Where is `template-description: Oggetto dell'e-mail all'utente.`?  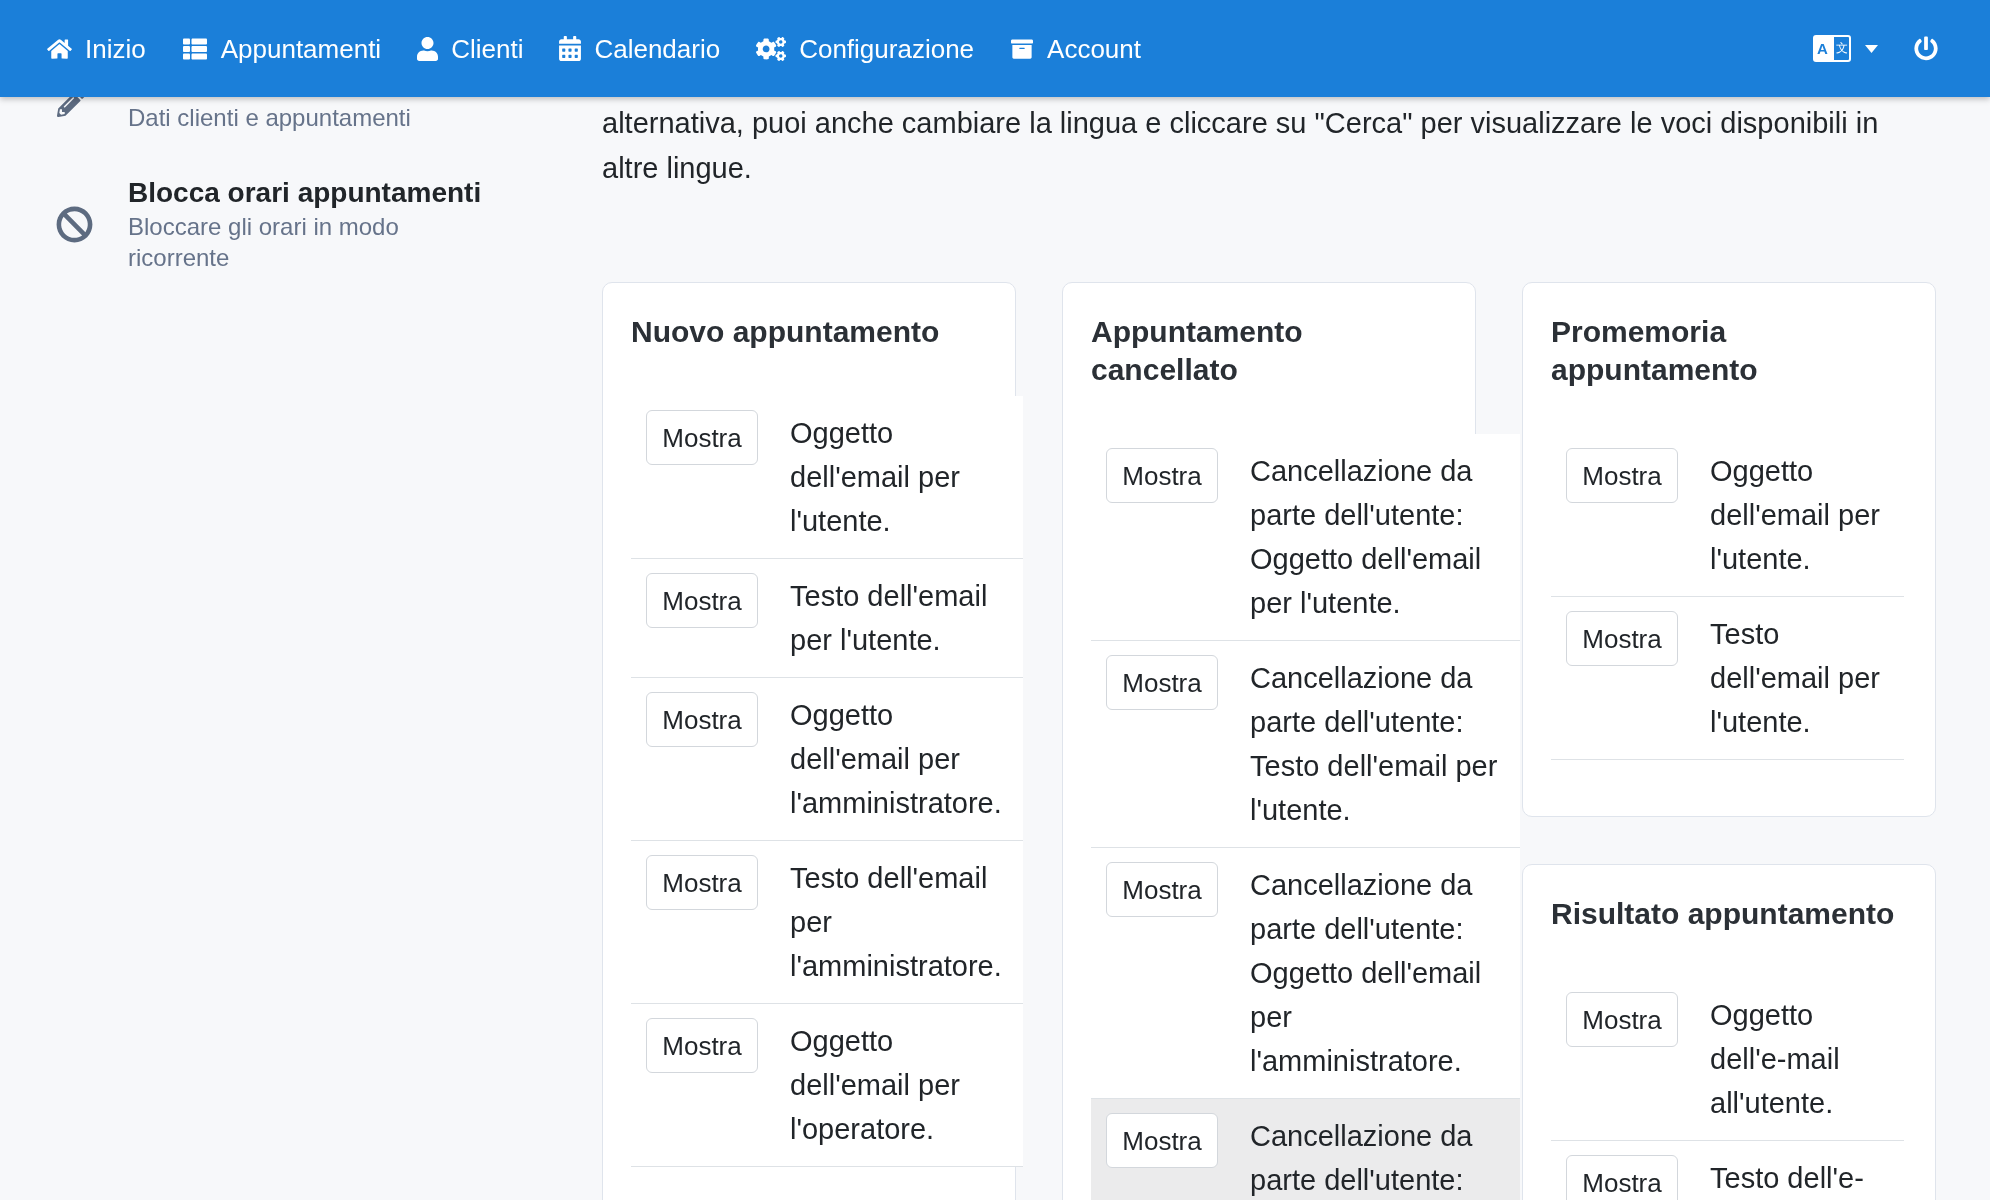 template-description: Oggetto dell'e-mail all'utente. is located at coordinates (1775, 1059).